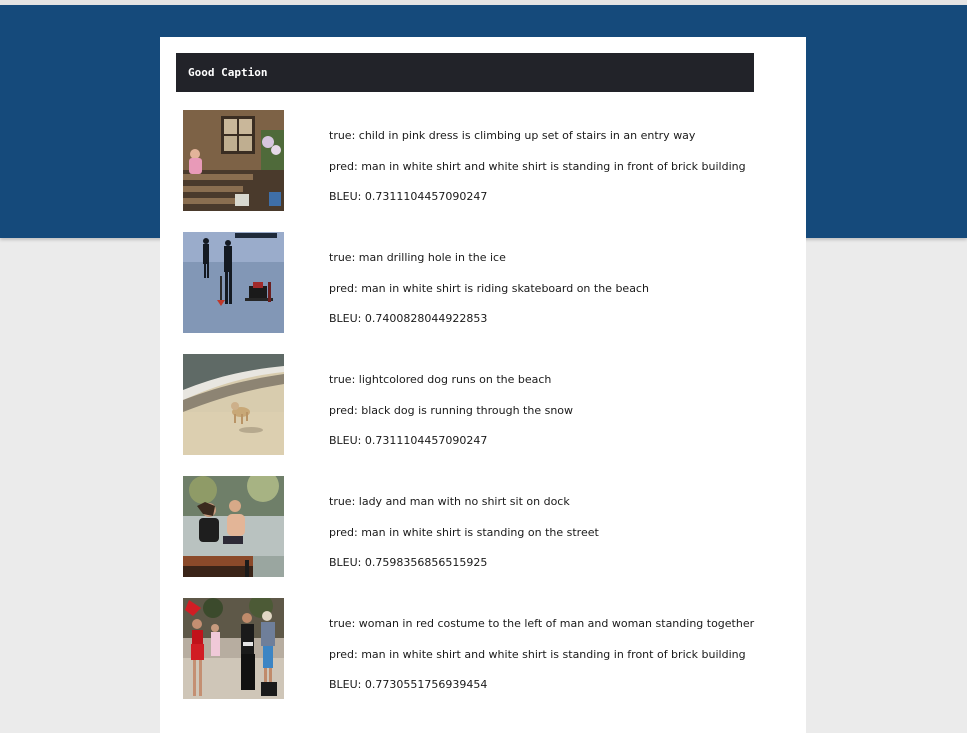  I want to click on red-costume-photo, so click(233, 648).